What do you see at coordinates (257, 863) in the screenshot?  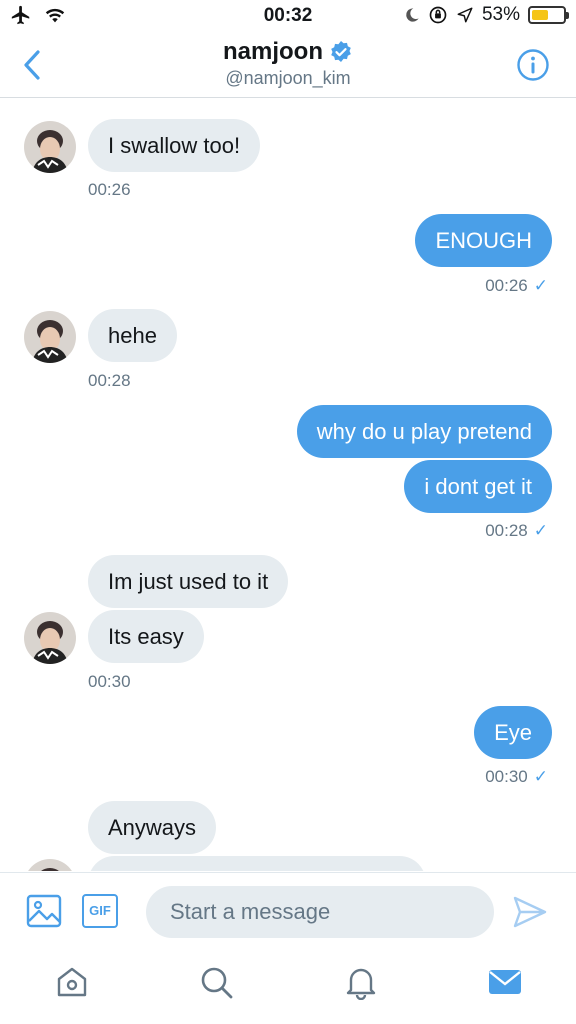 I see `message-bubble-incoming-partial` at bounding box center [257, 863].